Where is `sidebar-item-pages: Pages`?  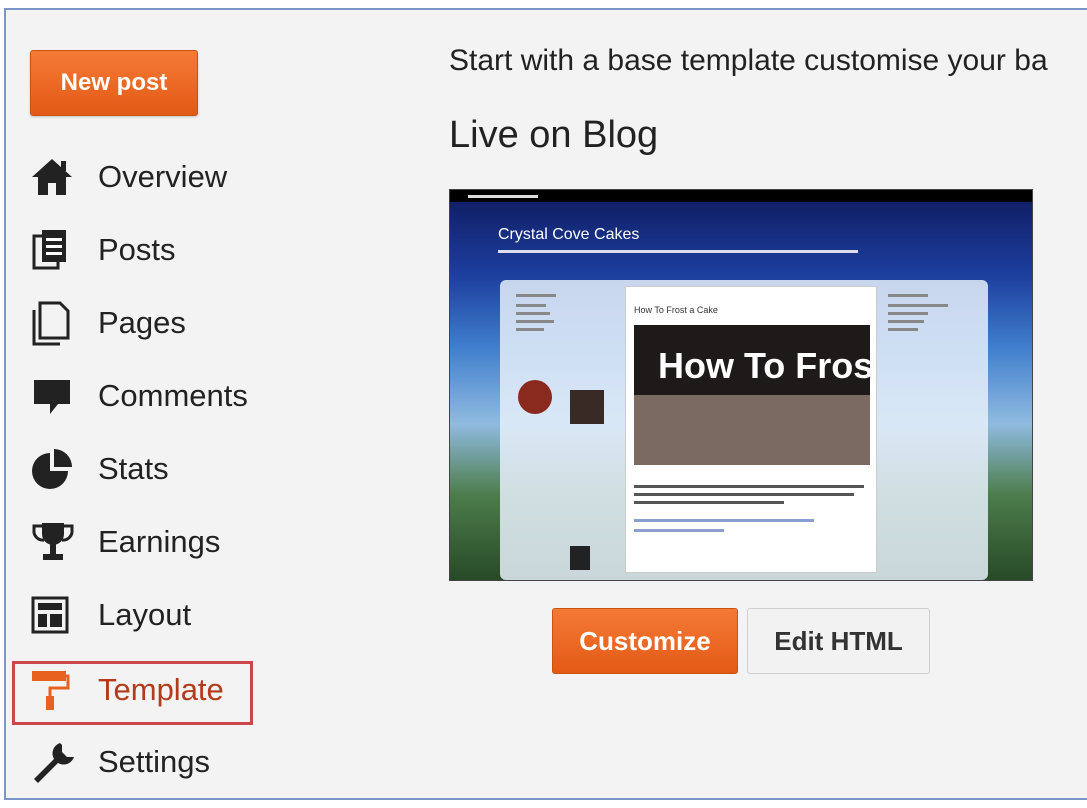 sidebar-item-pages: Pages is located at coordinates (145, 323).